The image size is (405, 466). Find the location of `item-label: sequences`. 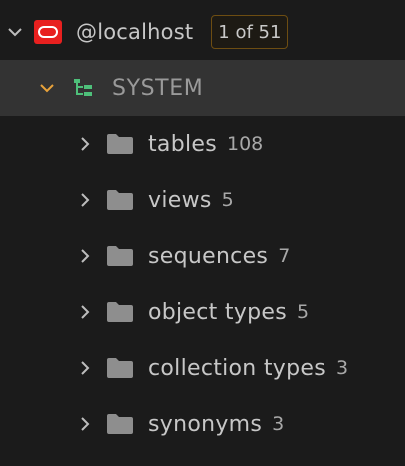

item-label: sequences is located at coordinates (208, 256).